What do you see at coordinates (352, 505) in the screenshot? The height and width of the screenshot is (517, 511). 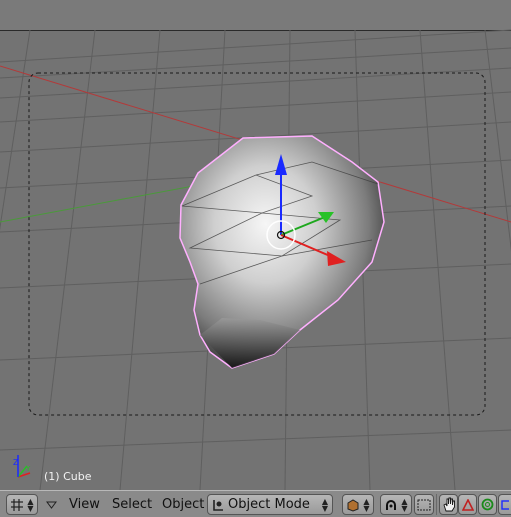 I see `solid-draw-icon` at bounding box center [352, 505].